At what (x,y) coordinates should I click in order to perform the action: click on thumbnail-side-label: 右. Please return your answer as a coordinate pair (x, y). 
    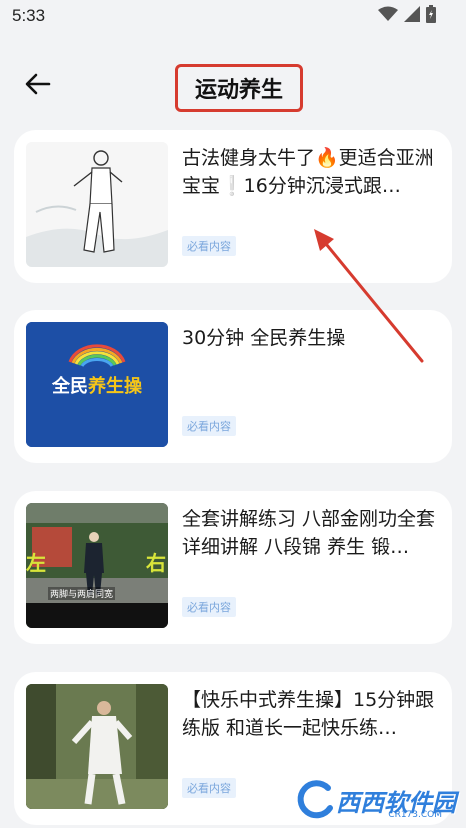
    Looking at the image, I should click on (156, 563).